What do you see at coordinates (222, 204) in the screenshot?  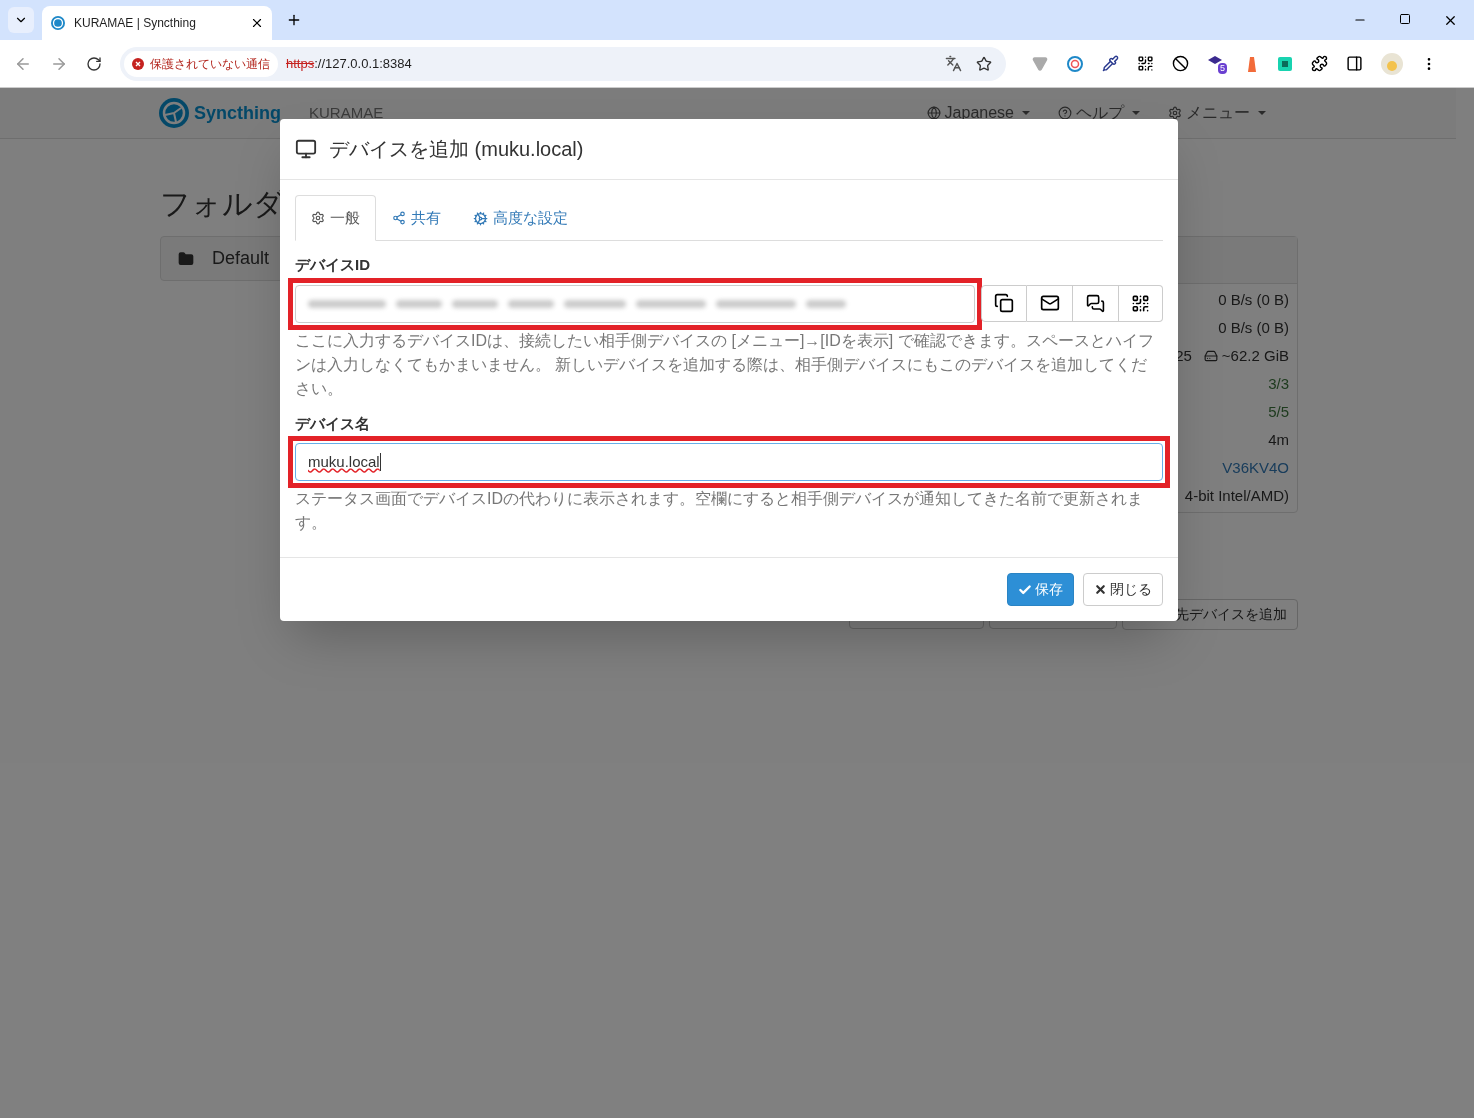 I see `section-heading: フォルダ` at bounding box center [222, 204].